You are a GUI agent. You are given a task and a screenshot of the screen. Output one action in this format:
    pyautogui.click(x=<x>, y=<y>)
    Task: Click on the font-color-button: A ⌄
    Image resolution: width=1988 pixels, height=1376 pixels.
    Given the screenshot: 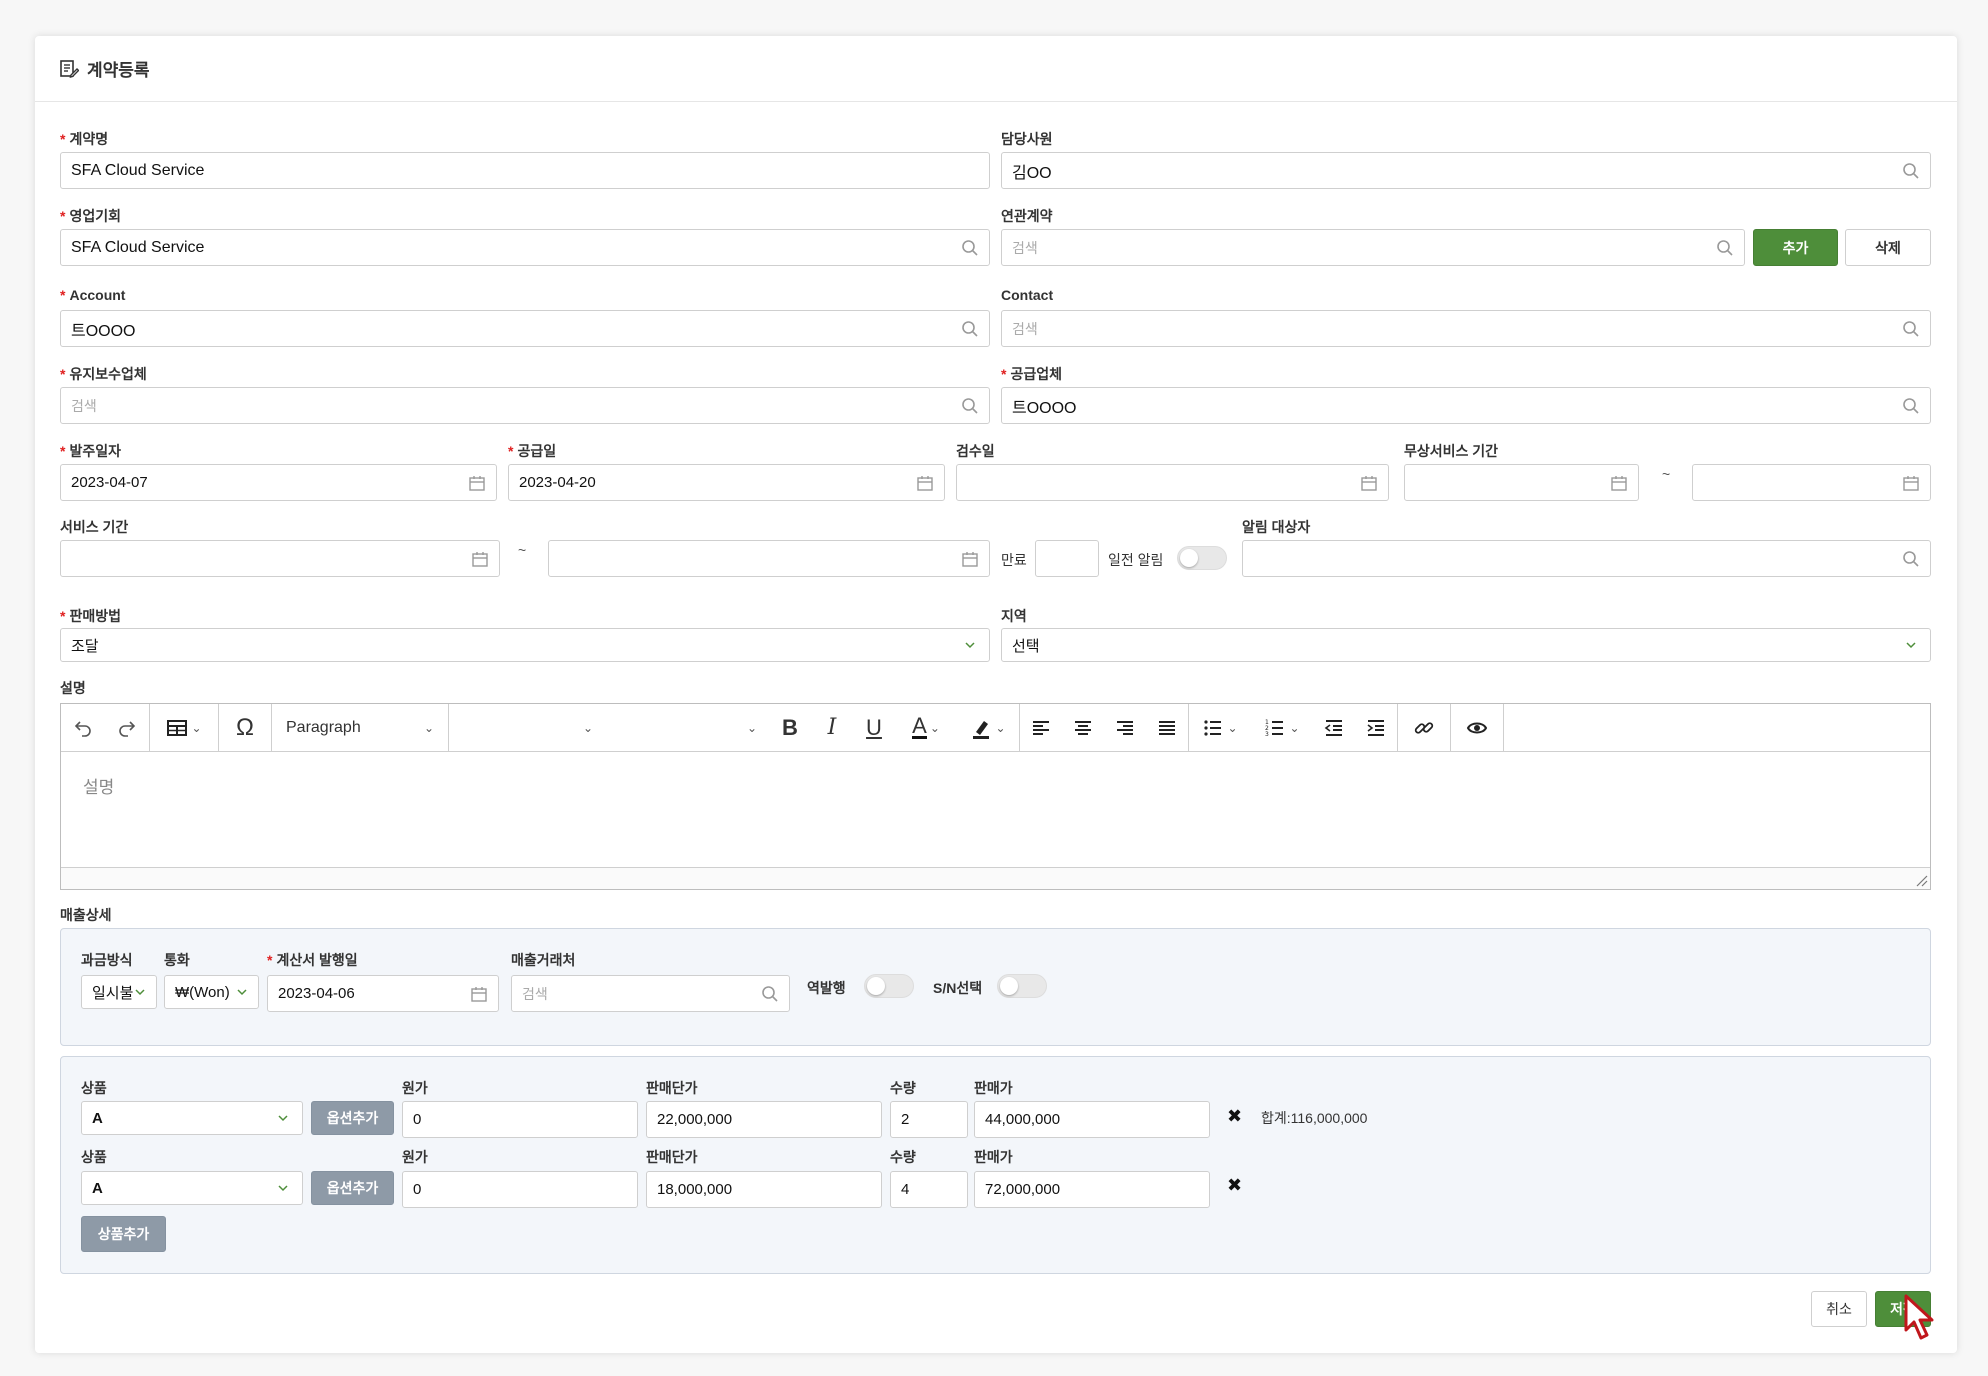 What is the action you would take?
    pyautogui.click(x=926, y=728)
    